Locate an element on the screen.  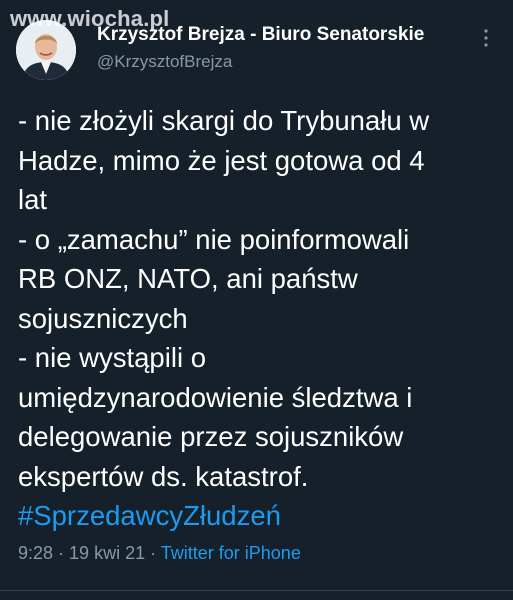
author-handle: @KrzysztofBrejza is located at coordinates (260, 62).